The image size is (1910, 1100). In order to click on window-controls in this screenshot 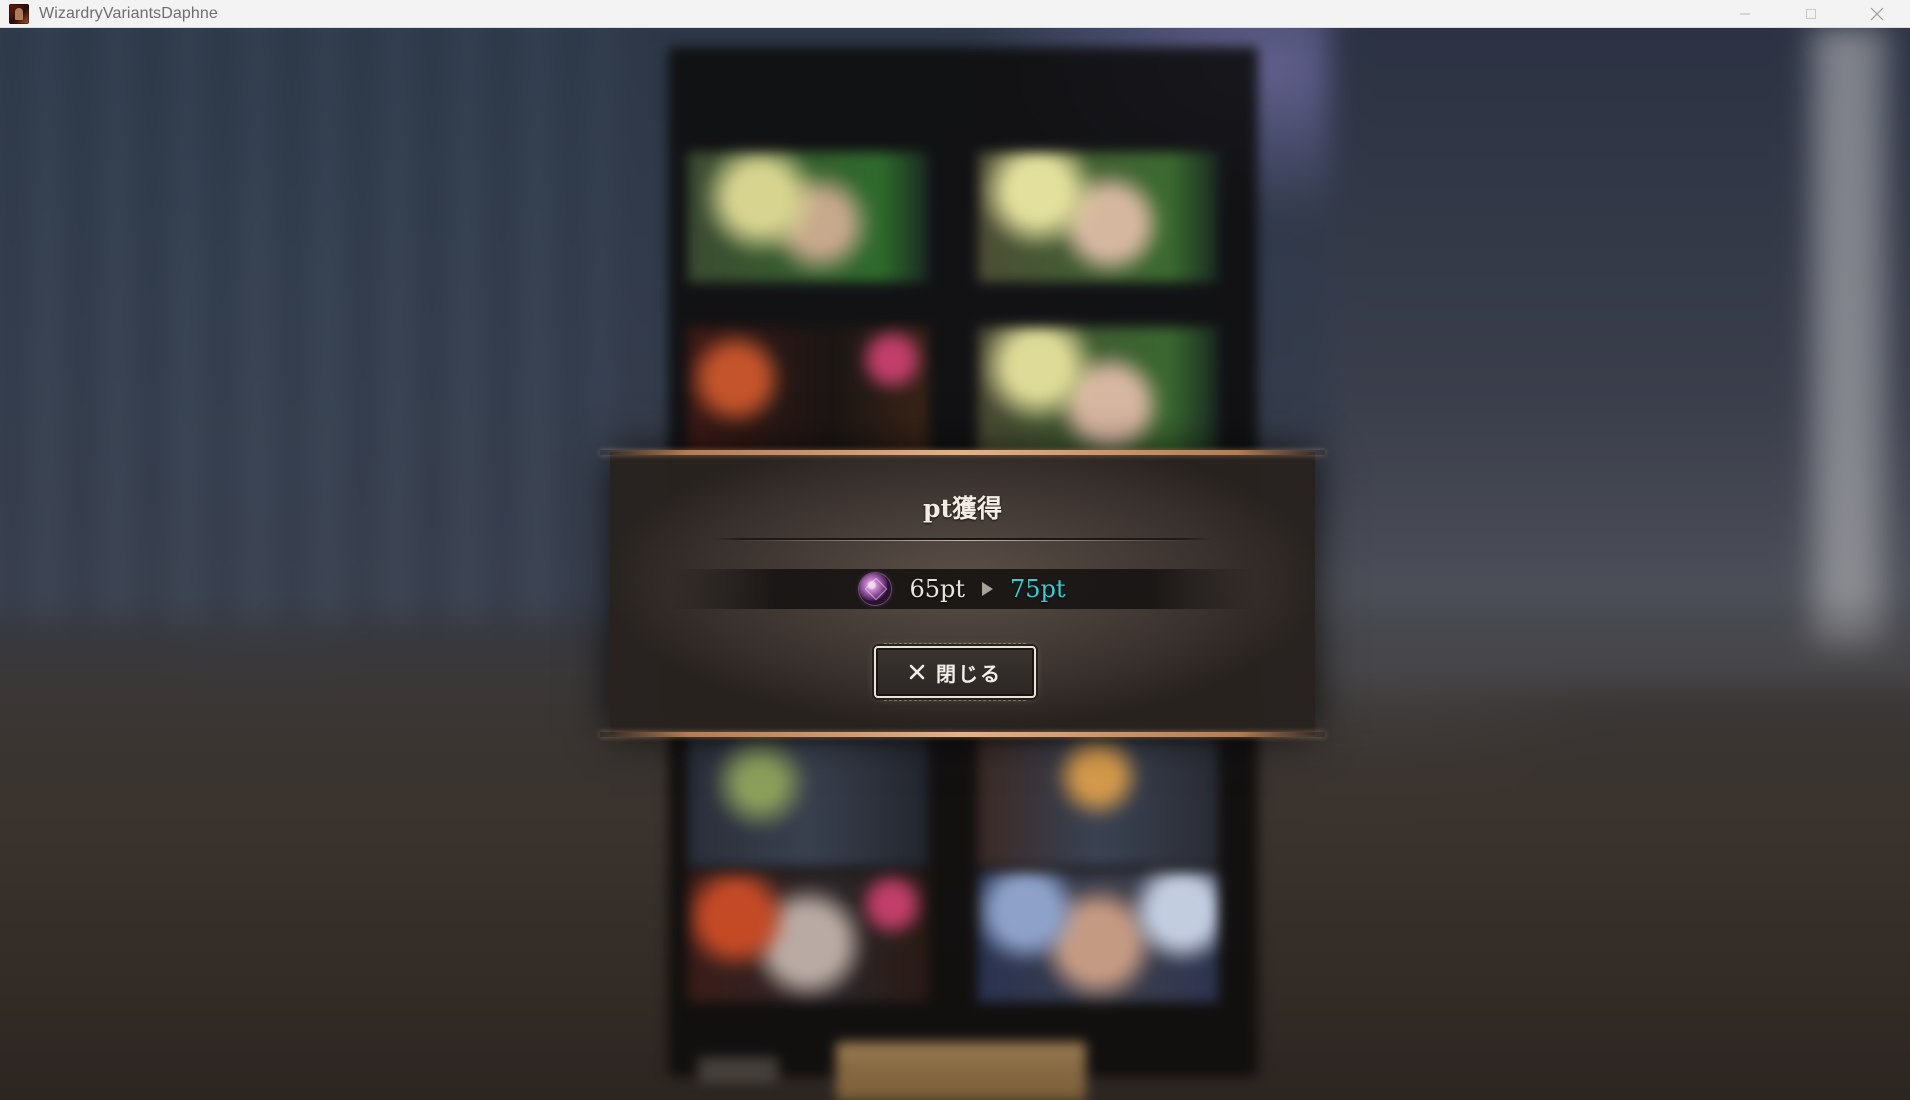, I will do `click(1811, 13)`.